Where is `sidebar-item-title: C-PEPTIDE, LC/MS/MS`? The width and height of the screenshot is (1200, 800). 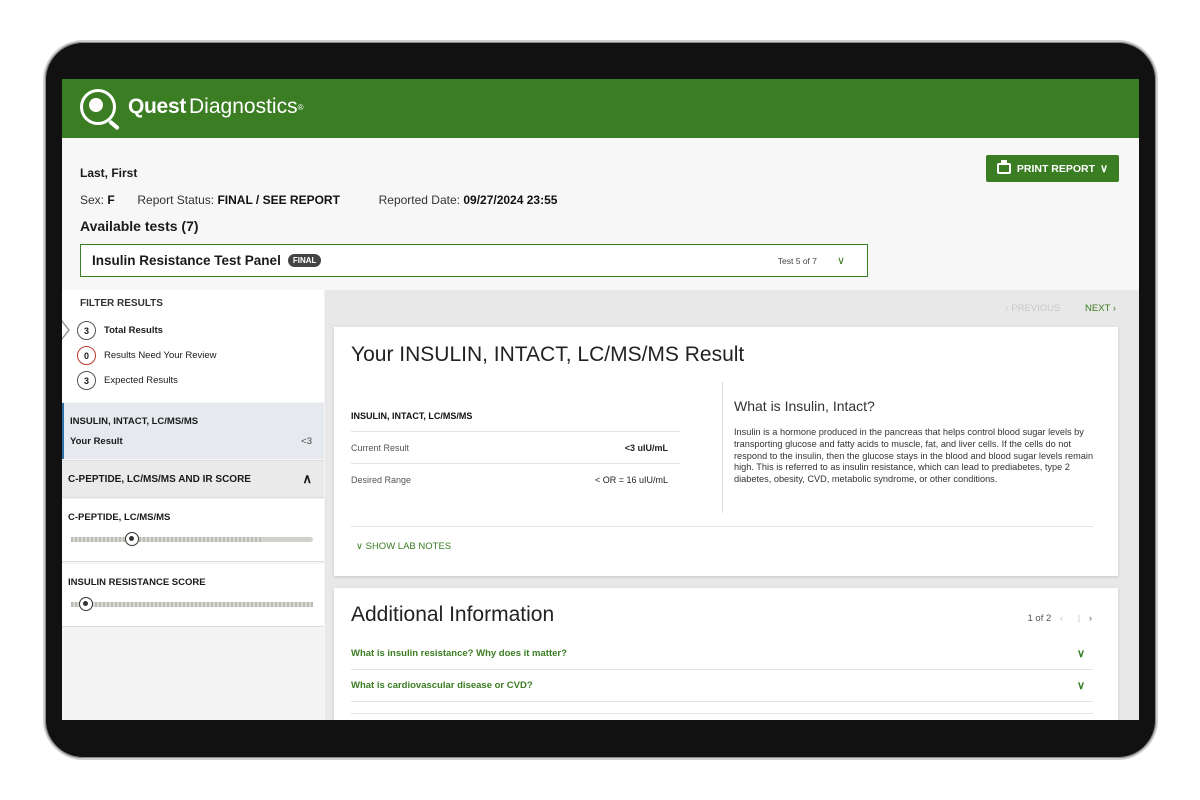 sidebar-item-title: C-PEPTIDE, LC/MS/MS is located at coordinates (119, 517).